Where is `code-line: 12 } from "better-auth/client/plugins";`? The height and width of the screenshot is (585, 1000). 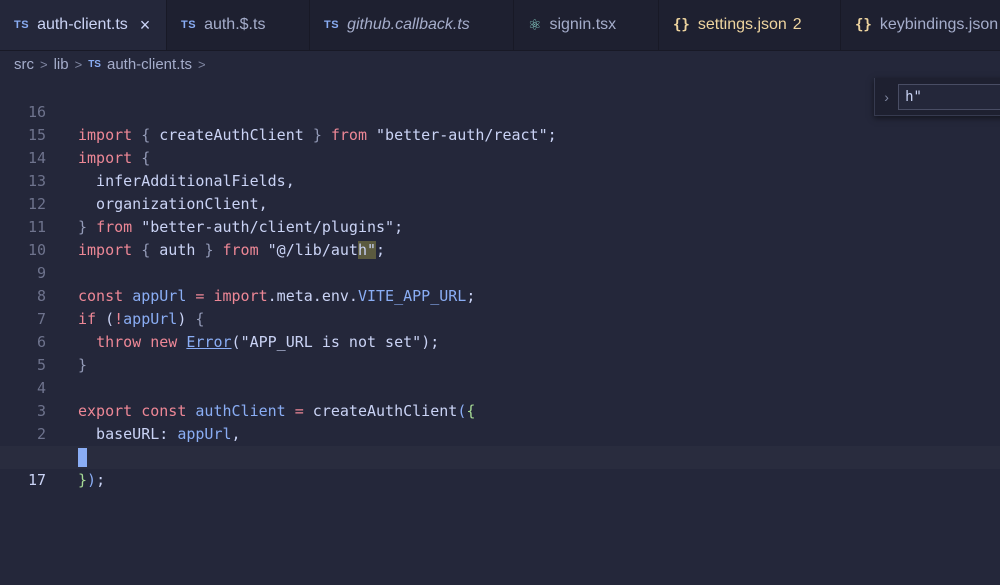
code-line: 12 } from "better-auth/client/plugins"; is located at coordinates (500, 203).